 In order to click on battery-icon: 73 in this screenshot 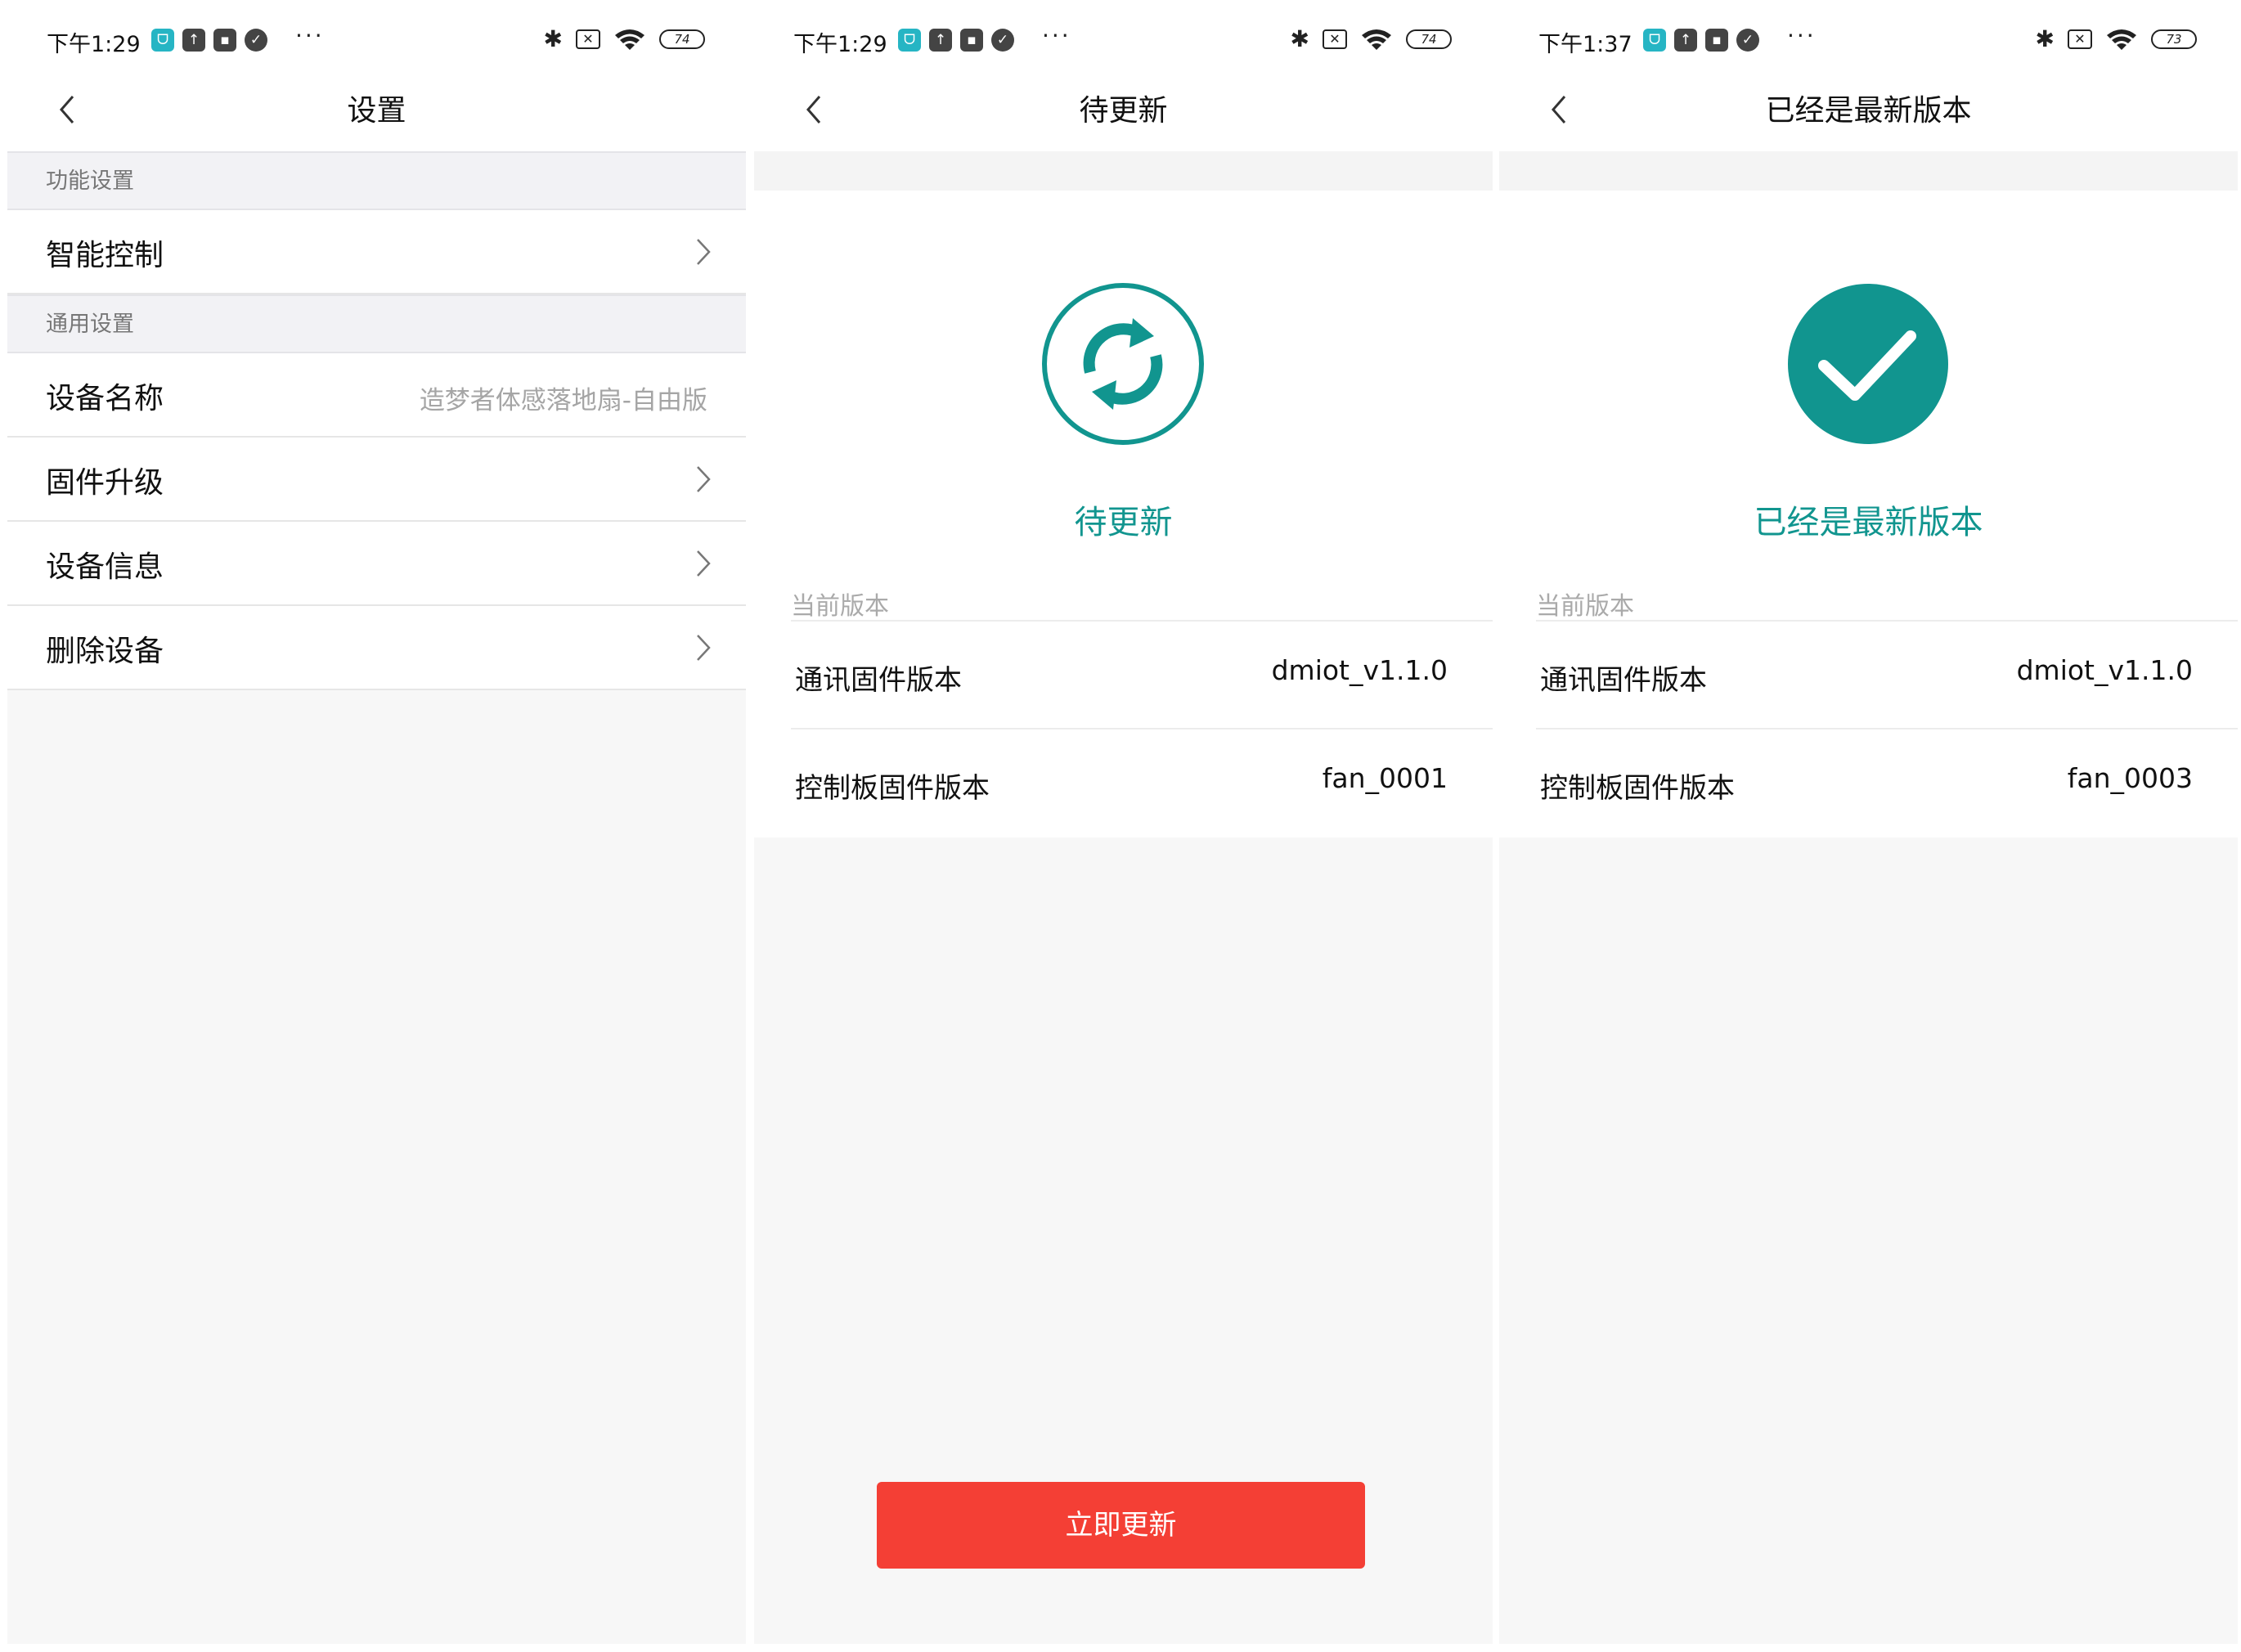, I will do `click(2174, 39)`.